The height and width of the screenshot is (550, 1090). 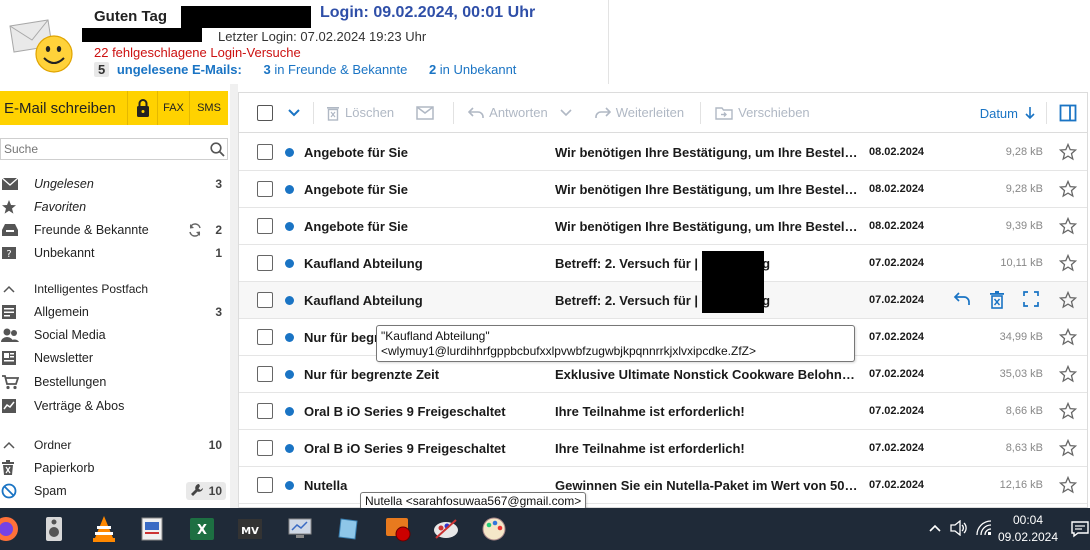 What do you see at coordinates (962, 301) in the screenshot?
I see `reply-icon` at bounding box center [962, 301].